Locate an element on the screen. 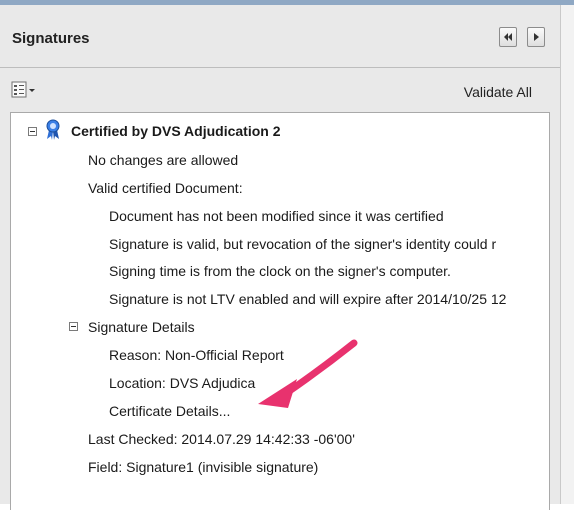  play-right-icon is located at coordinates (536, 37).